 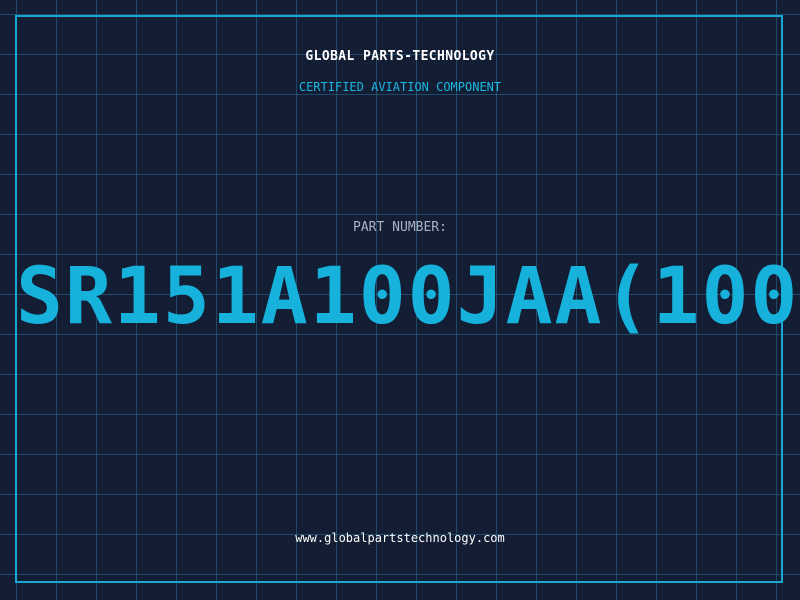 What do you see at coordinates (400, 87) in the screenshot?
I see `certification-subtitle: CERTIFIED AVIATION COMPONENT` at bounding box center [400, 87].